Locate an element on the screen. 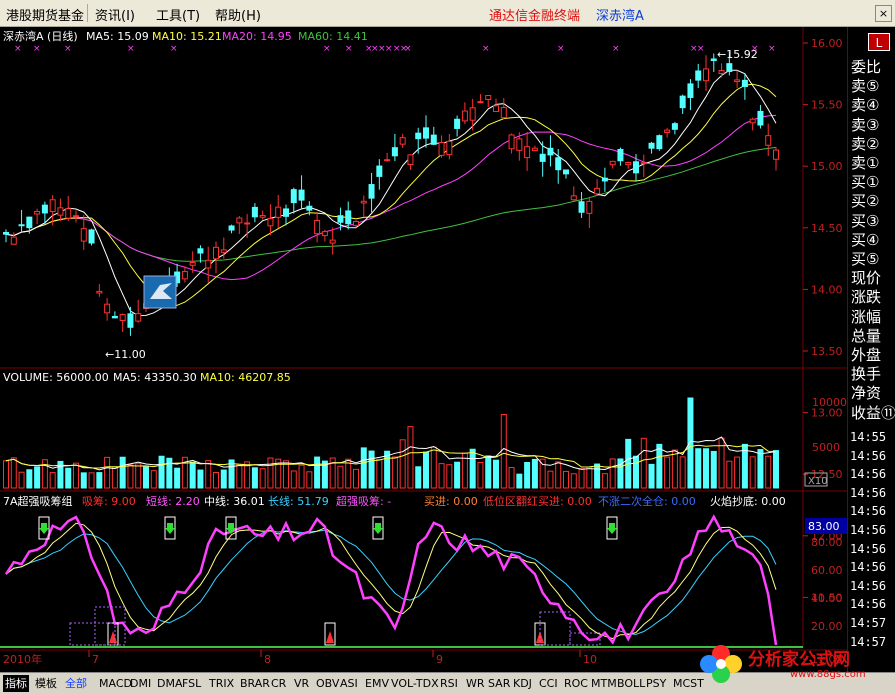 The image size is (895, 693). tab-cr: CR is located at coordinates (278, 683).